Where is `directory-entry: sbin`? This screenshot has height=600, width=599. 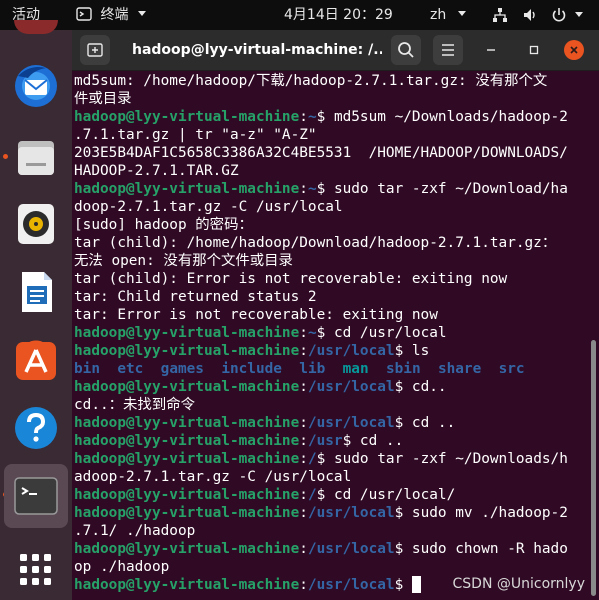
directory-entry: sbin is located at coordinates (403, 369).